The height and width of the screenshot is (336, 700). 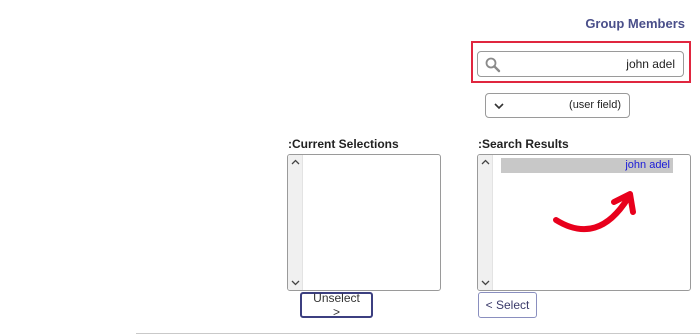 What do you see at coordinates (364, 222) in the screenshot?
I see `current-selections-list` at bounding box center [364, 222].